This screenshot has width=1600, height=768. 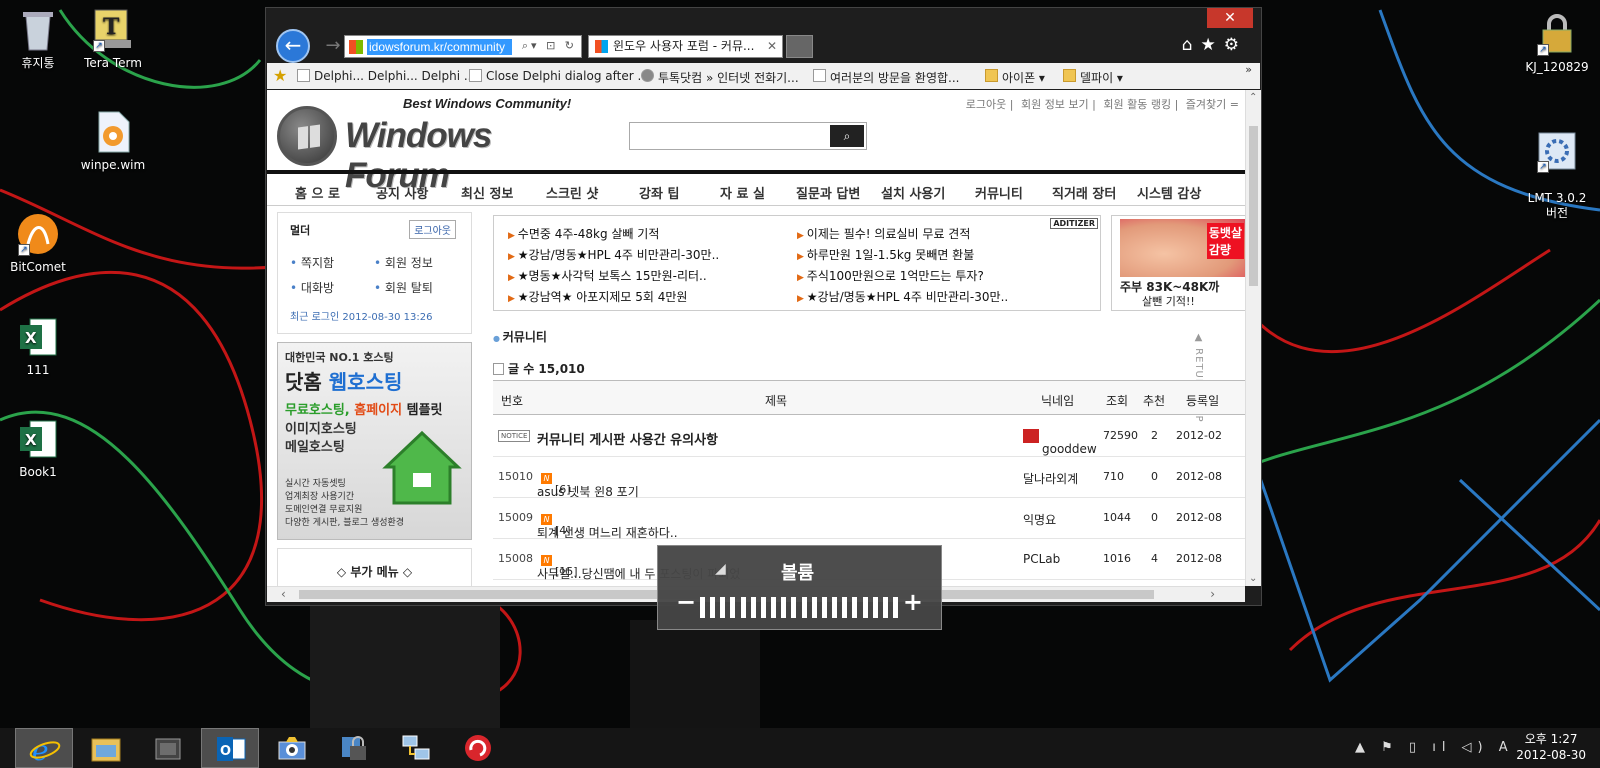 What do you see at coordinates (1050, 478) in the screenshot?
I see `post-author: 달나라외계` at bounding box center [1050, 478].